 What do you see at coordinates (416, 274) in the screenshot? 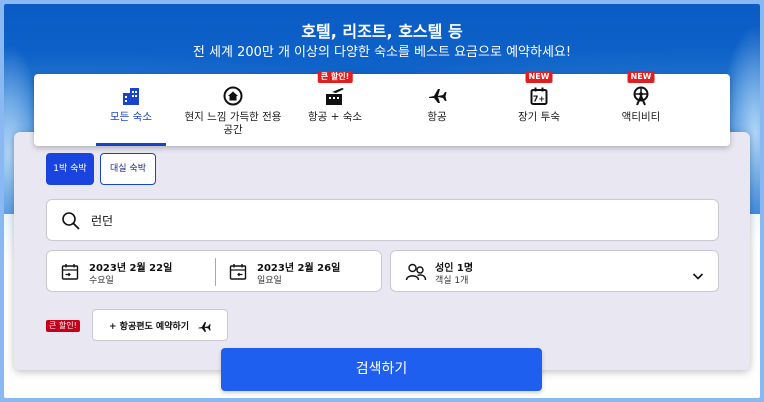
I see `people-icon` at bounding box center [416, 274].